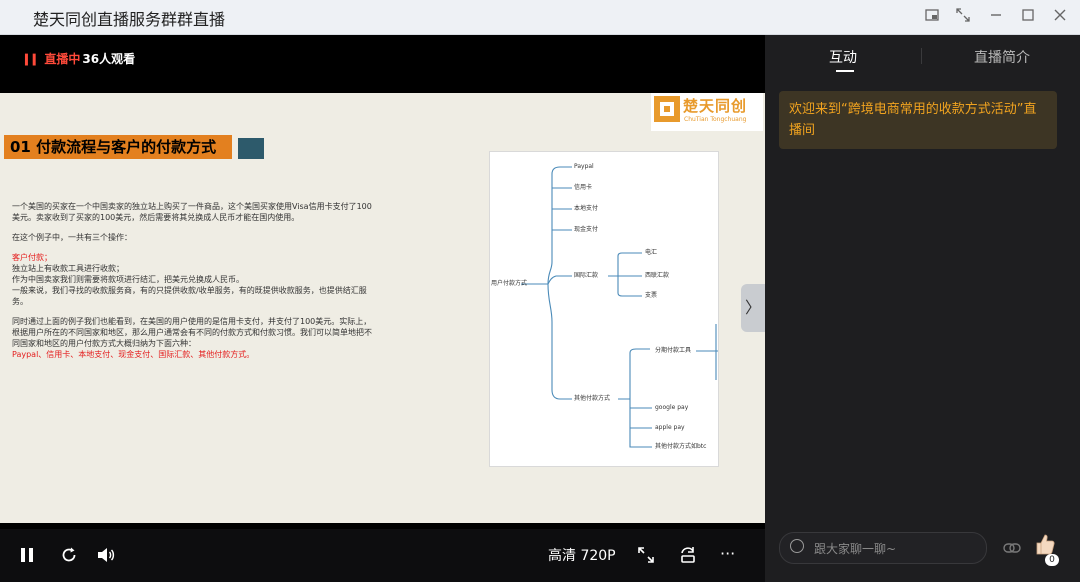 The width and height of the screenshot is (1080, 582). What do you see at coordinates (586, 275) in the screenshot?
I see `diagram-node: 国际汇款` at bounding box center [586, 275].